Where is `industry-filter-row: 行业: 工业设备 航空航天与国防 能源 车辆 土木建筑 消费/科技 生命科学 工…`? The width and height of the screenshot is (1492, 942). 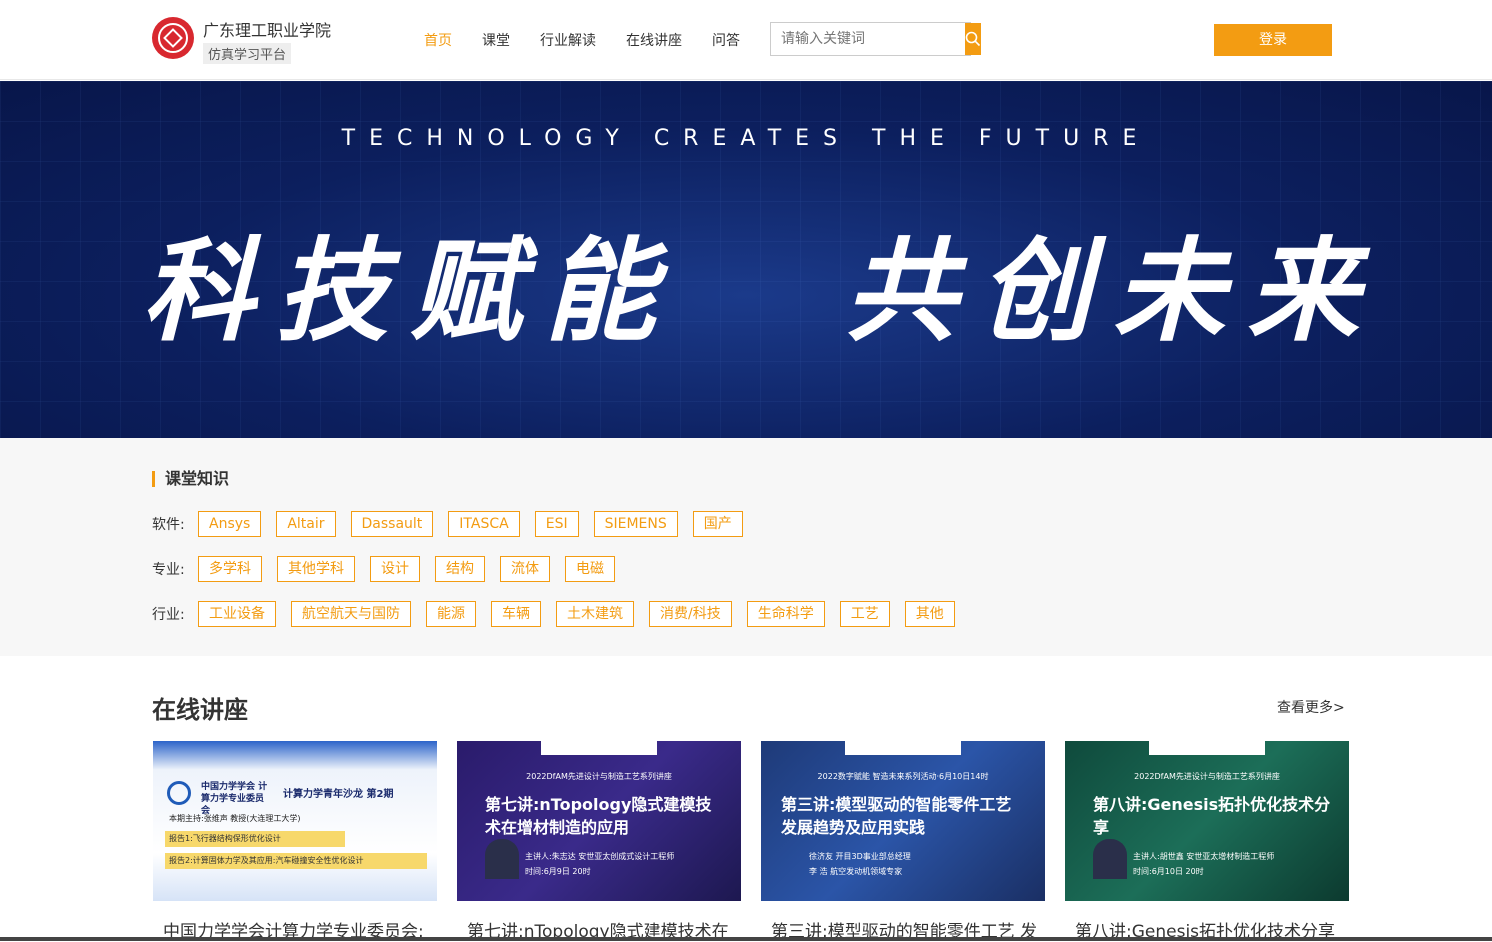 industry-filter-row: 行业: 工业设备 航空航天与国防 能源 车辆 土木建筑 消费/科技 生命科学 工… is located at coordinates (561, 614).